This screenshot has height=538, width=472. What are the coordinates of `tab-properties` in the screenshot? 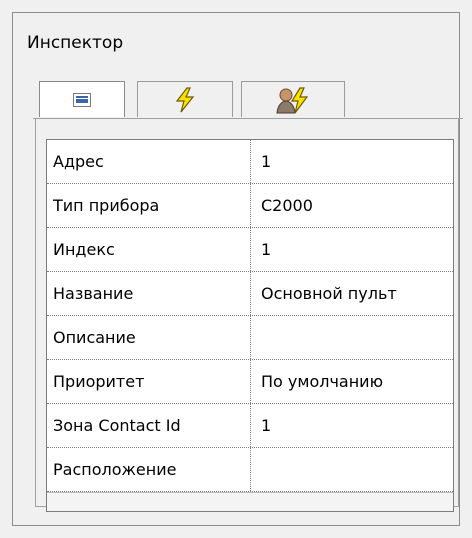 It's located at (82, 99).